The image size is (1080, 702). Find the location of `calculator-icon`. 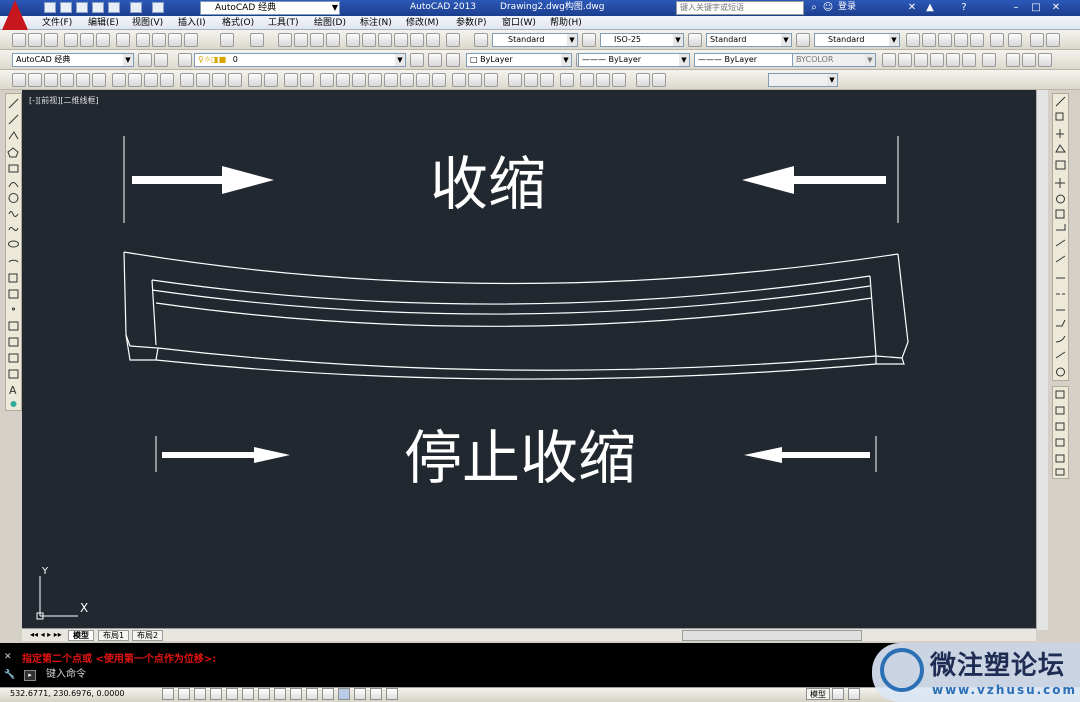

calculator-icon is located at coordinates (433, 40).